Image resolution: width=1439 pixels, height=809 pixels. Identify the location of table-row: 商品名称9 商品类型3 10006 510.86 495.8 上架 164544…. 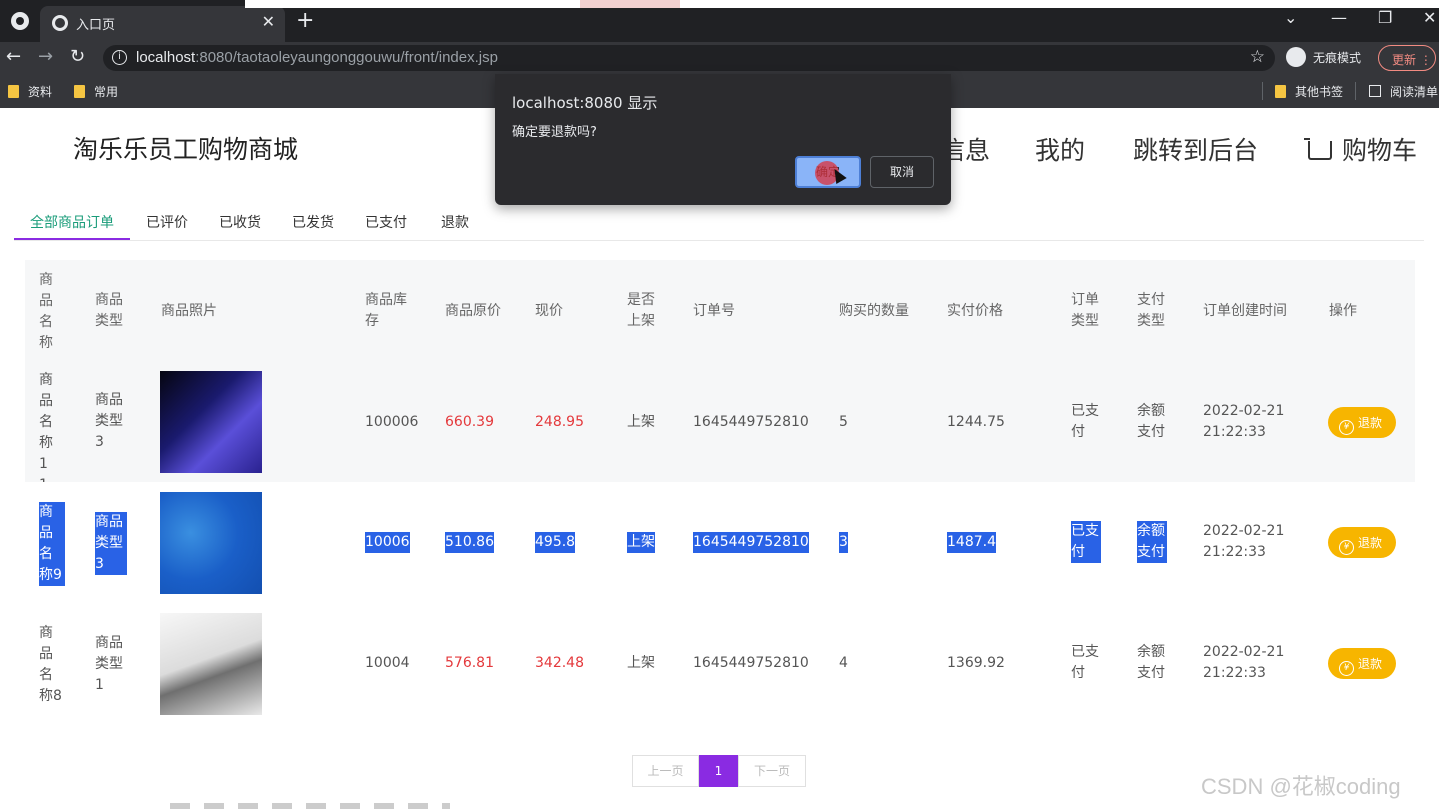
(720, 542).